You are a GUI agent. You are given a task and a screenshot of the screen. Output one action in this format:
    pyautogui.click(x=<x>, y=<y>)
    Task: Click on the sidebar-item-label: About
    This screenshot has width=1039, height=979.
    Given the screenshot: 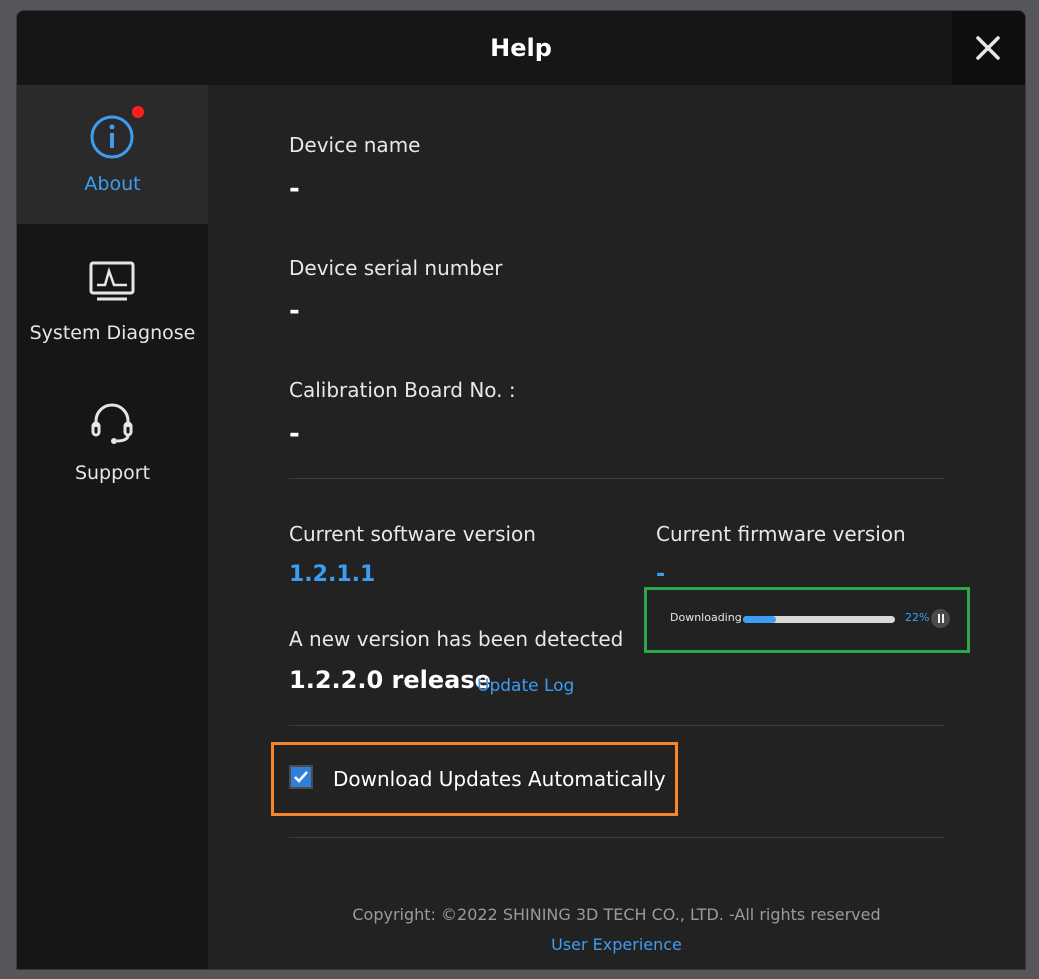 What is the action you would take?
    pyautogui.click(x=112, y=184)
    